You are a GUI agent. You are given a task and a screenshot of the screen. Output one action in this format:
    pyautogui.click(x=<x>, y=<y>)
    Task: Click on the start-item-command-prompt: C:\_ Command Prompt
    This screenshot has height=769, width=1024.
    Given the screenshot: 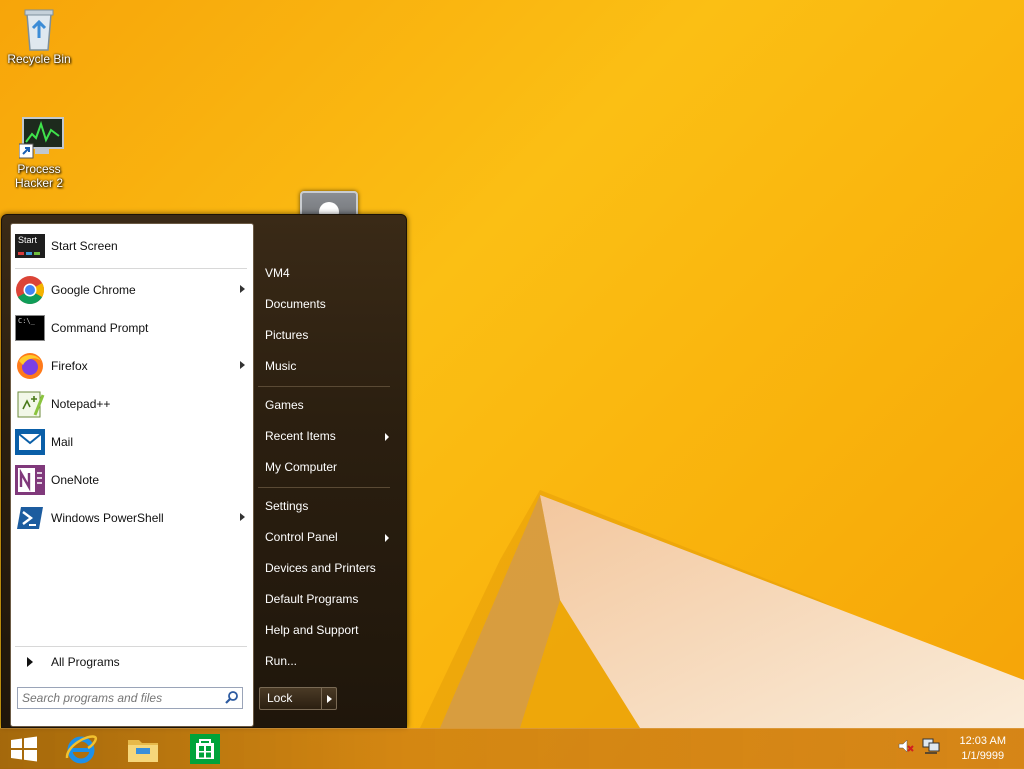 What is the action you would take?
    pyautogui.click(x=133, y=328)
    